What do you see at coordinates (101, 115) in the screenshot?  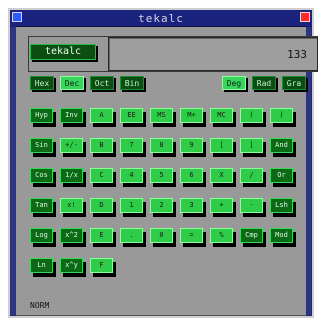 I see `key-a: A` at bounding box center [101, 115].